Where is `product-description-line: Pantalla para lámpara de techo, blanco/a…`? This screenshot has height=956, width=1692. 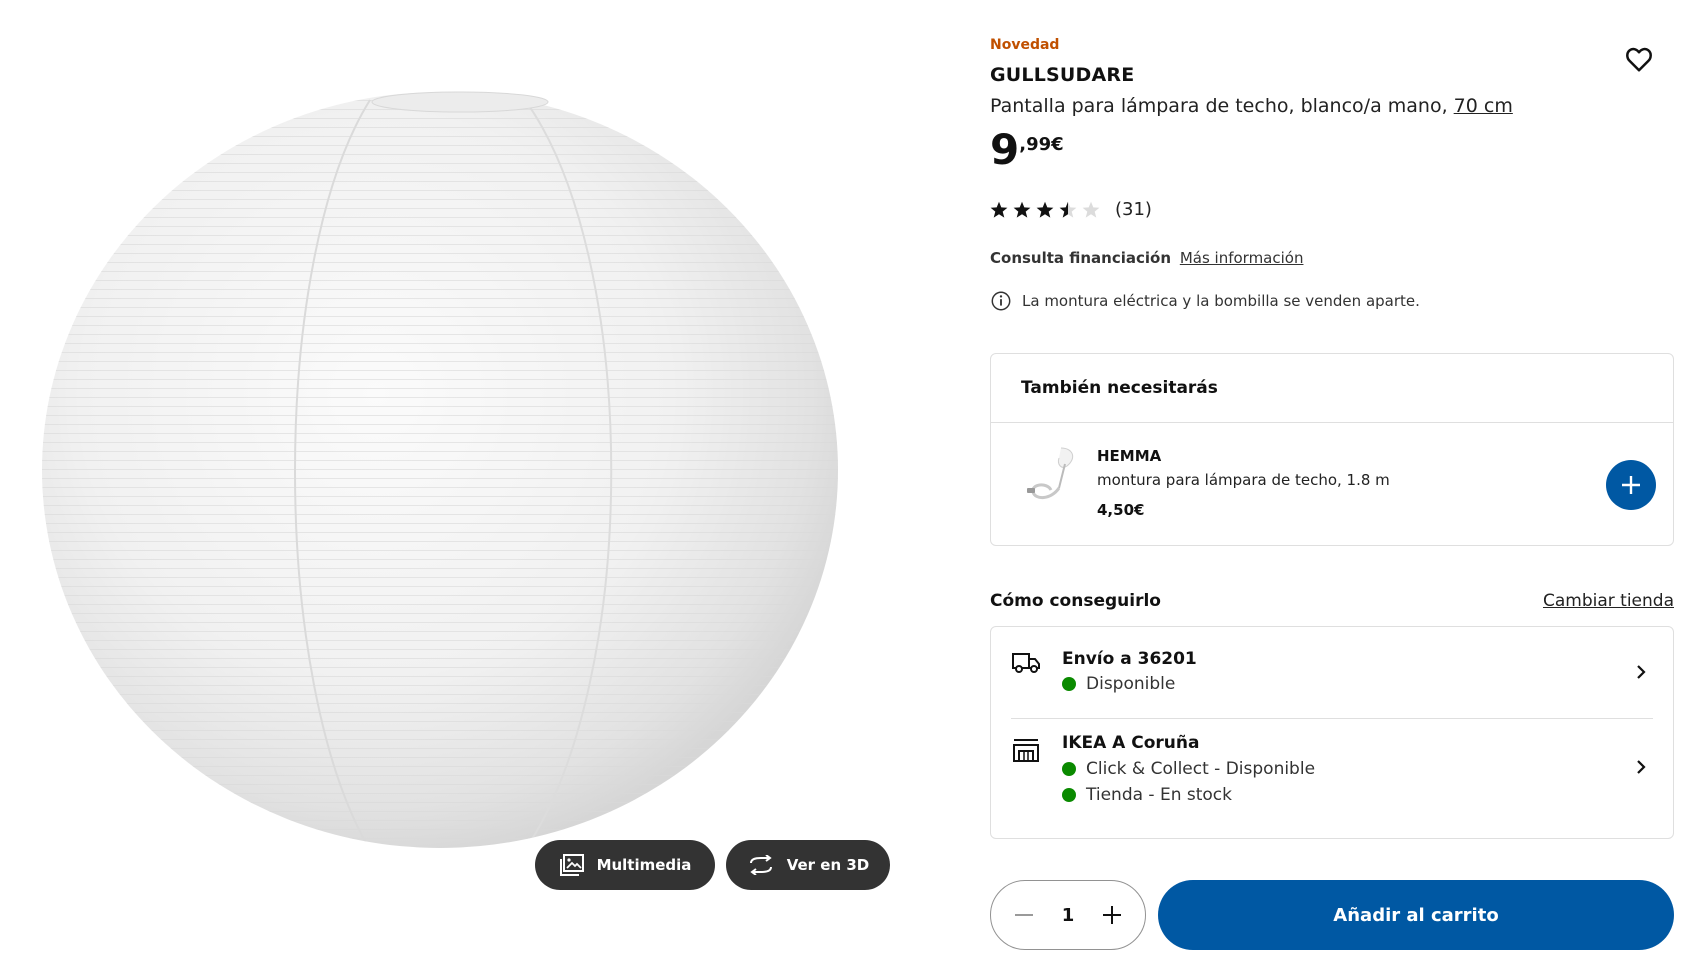 product-description-line: Pantalla para lámpara de techo, blanco/a… is located at coordinates (1251, 106).